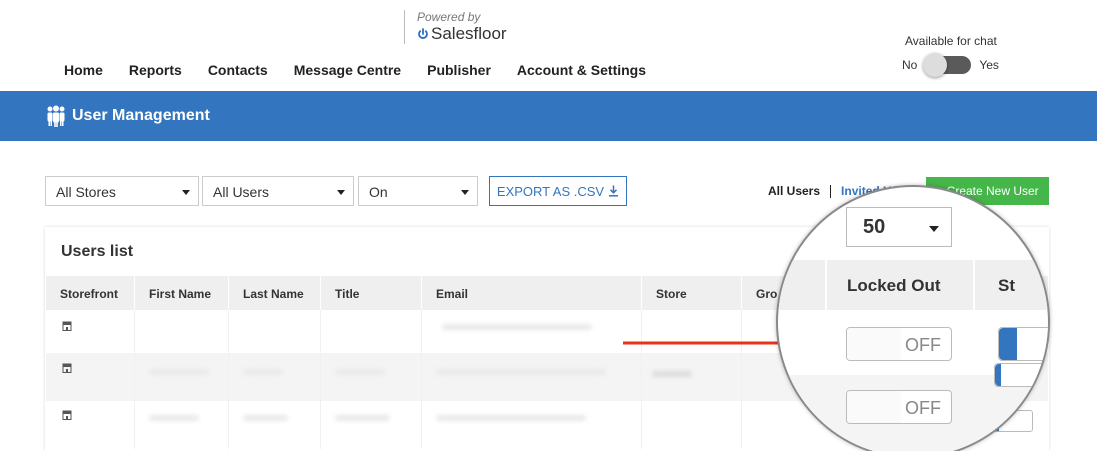 The image size is (1097, 451). What do you see at coordinates (423, 33) in the screenshot?
I see `power-icon` at bounding box center [423, 33].